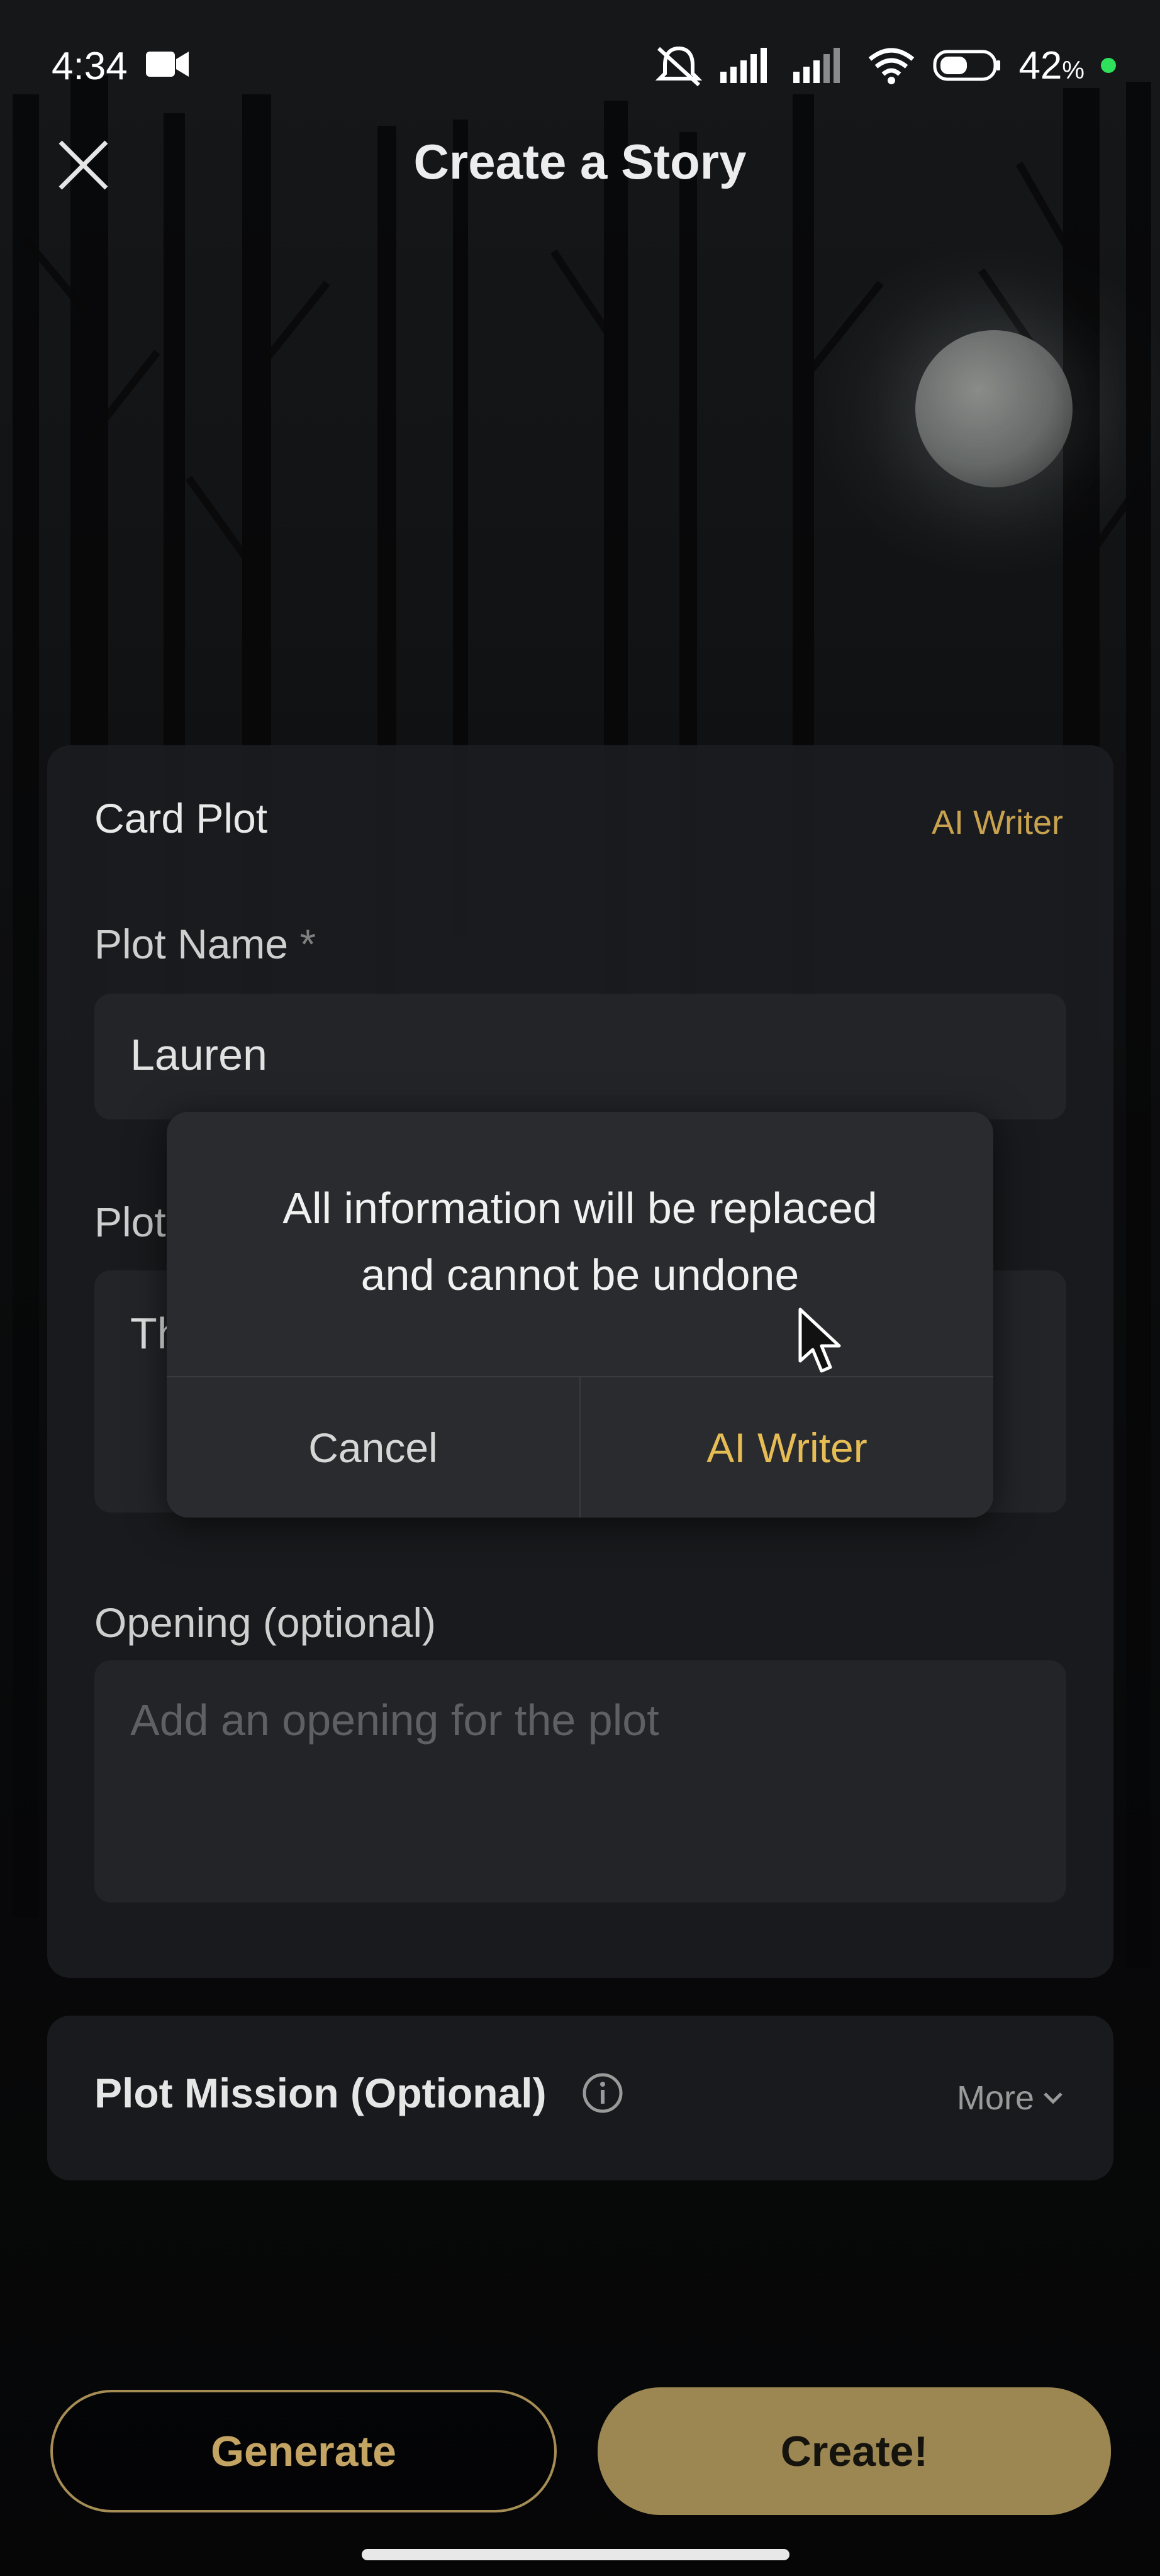 Image resolution: width=1160 pixels, height=2576 pixels. I want to click on more-toggle: More, so click(1010, 2098).